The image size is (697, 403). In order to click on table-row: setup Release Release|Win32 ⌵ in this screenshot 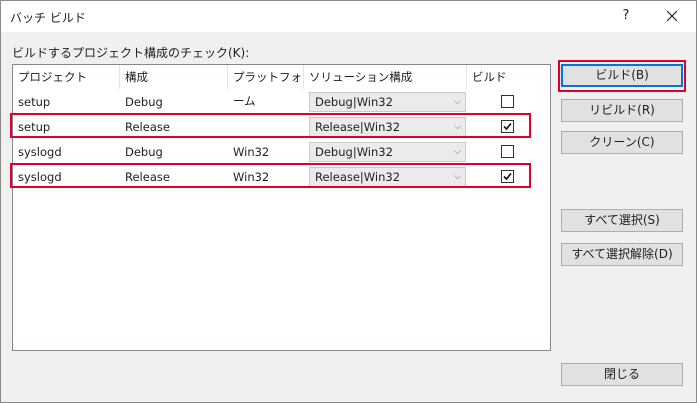, I will do `click(281, 127)`.